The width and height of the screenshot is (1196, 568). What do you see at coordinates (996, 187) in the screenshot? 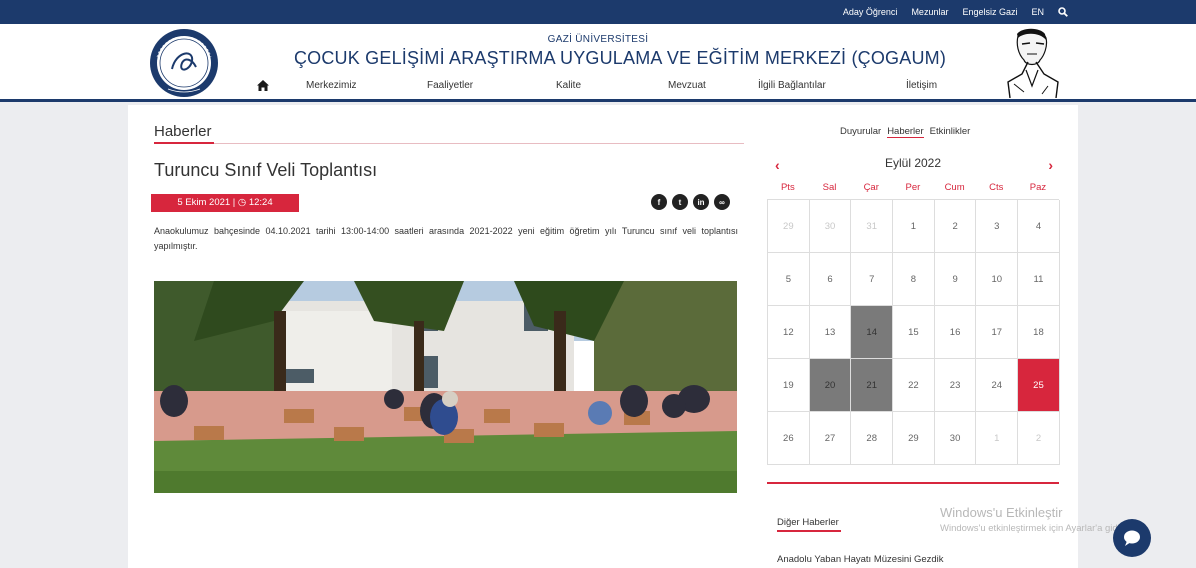
I see `weekday-label: Cts` at bounding box center [996, 187].